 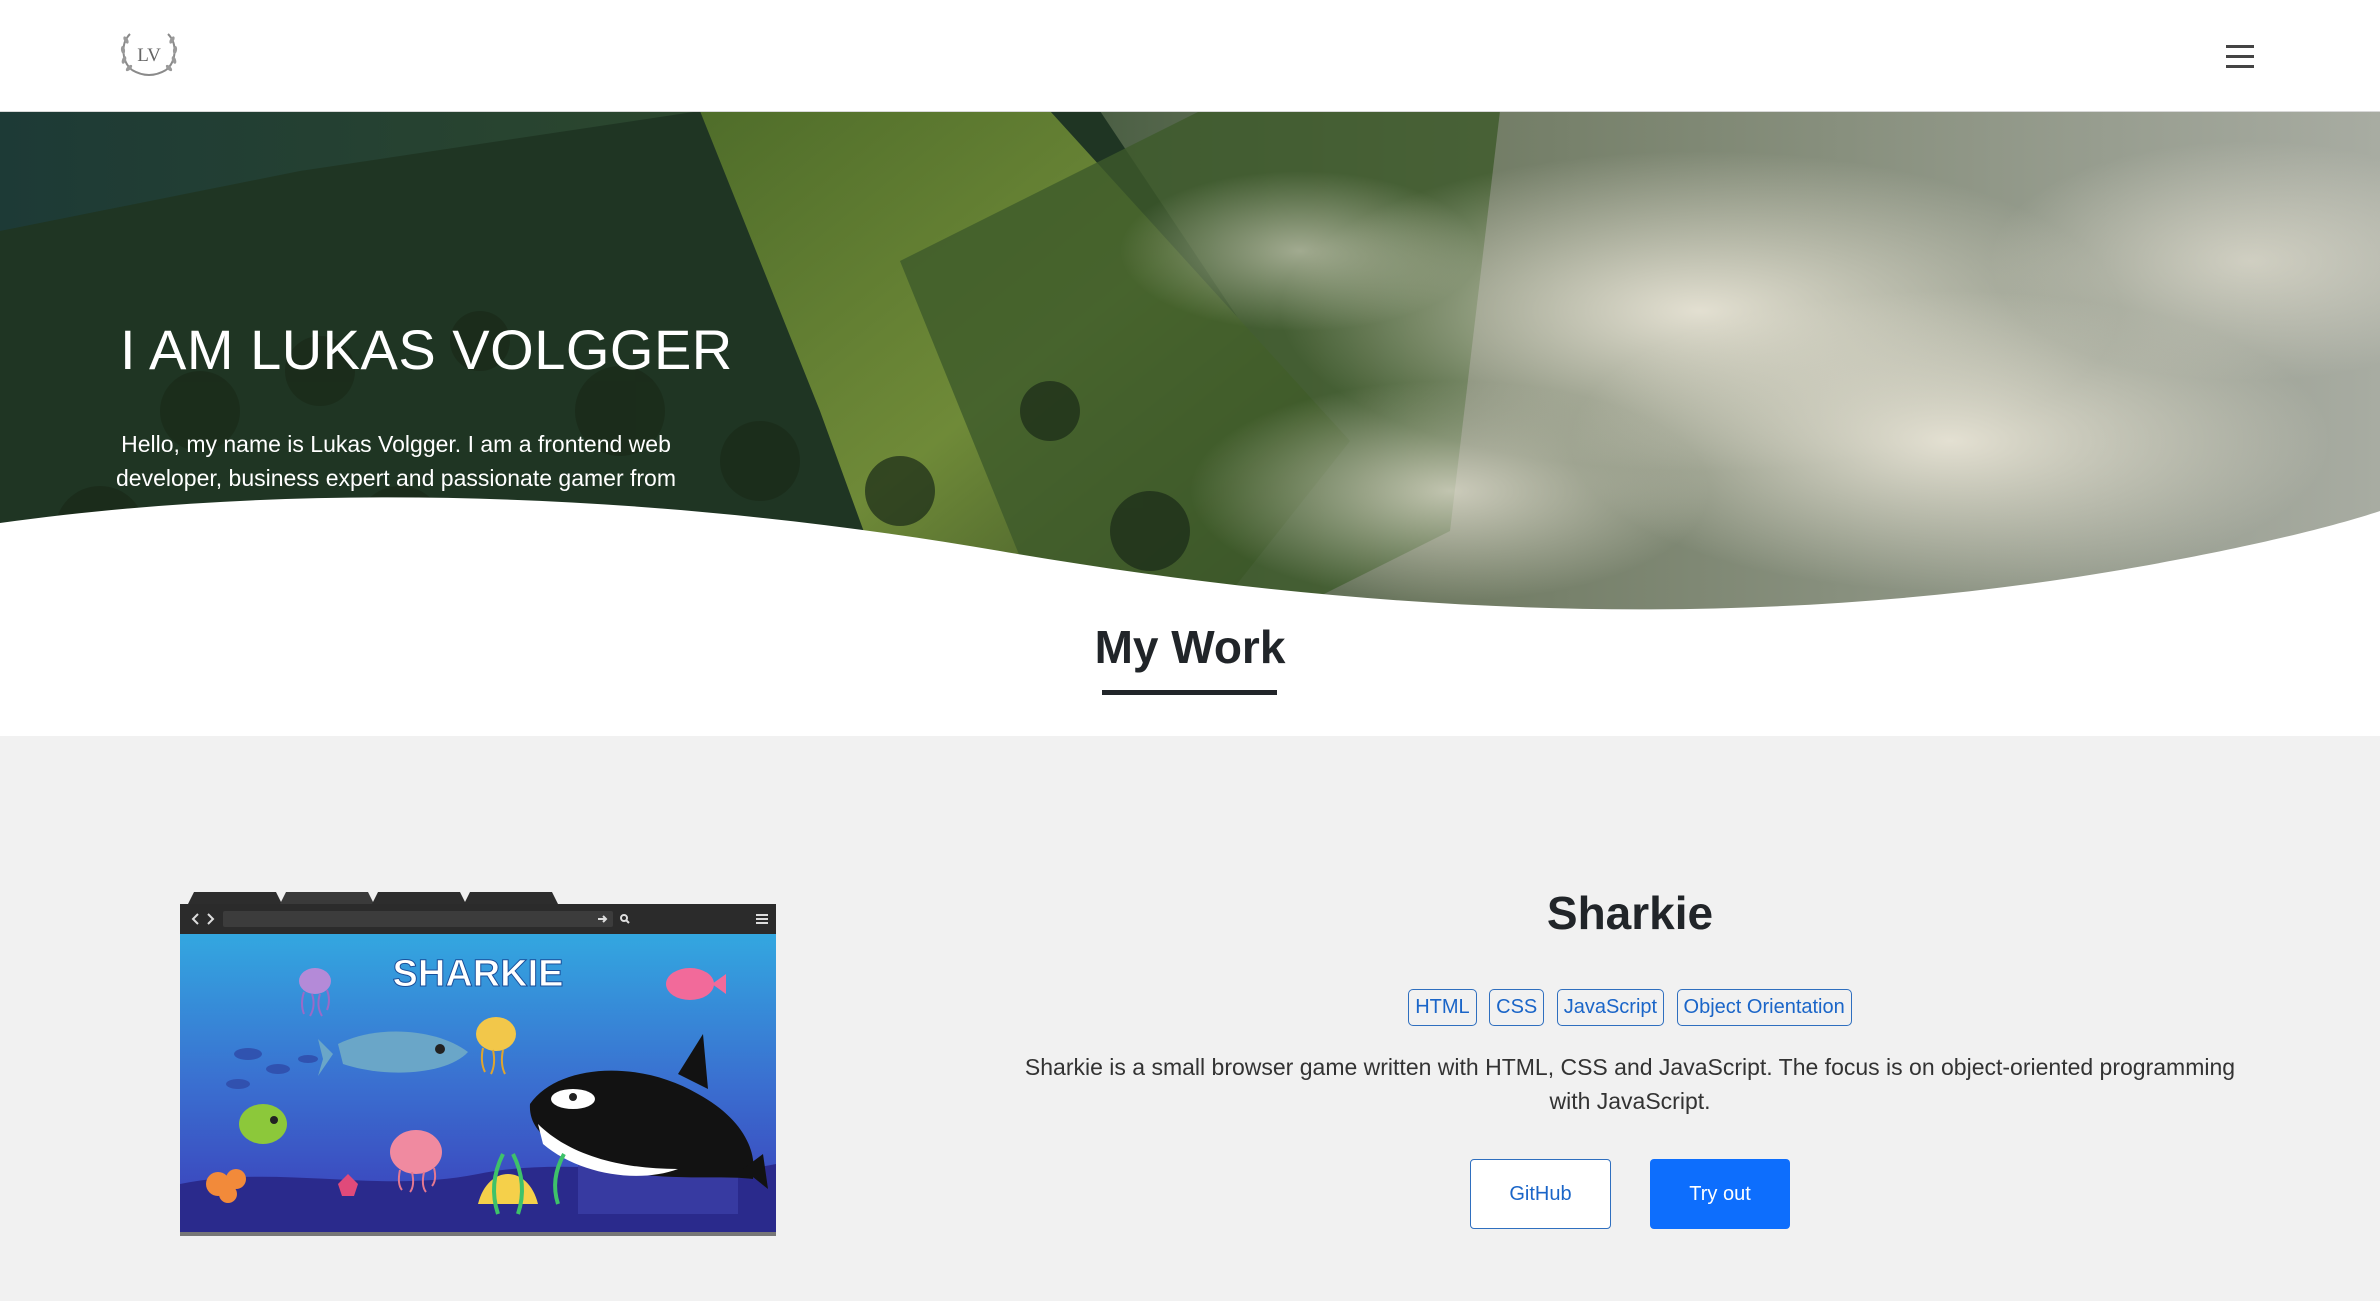 I want to click on project-tags: HTML CSS JavaScript Object Orientation, so click(x=1630, y=1007).